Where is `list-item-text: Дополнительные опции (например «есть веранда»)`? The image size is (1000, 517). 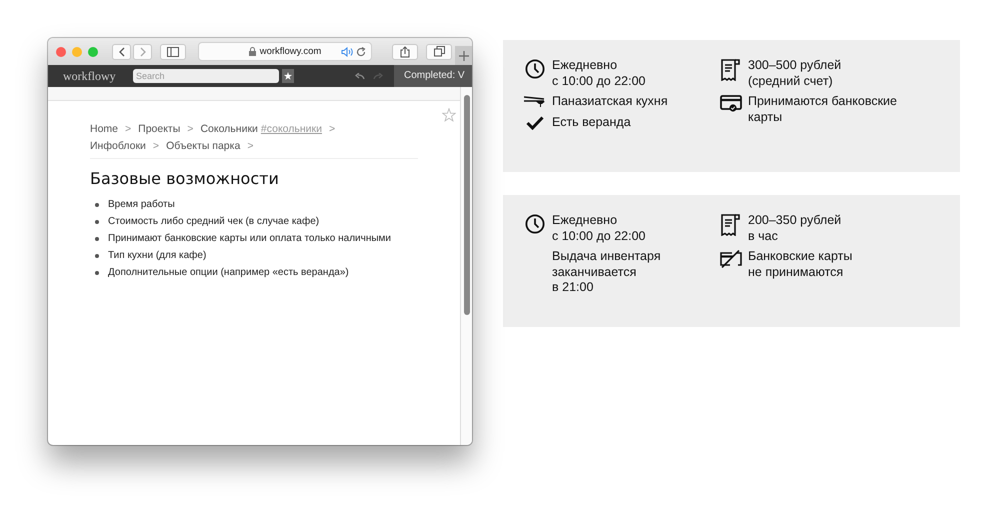
list-item-text: Дополнительные опции (например «есть веранда») is located at coordinates (228, 272).